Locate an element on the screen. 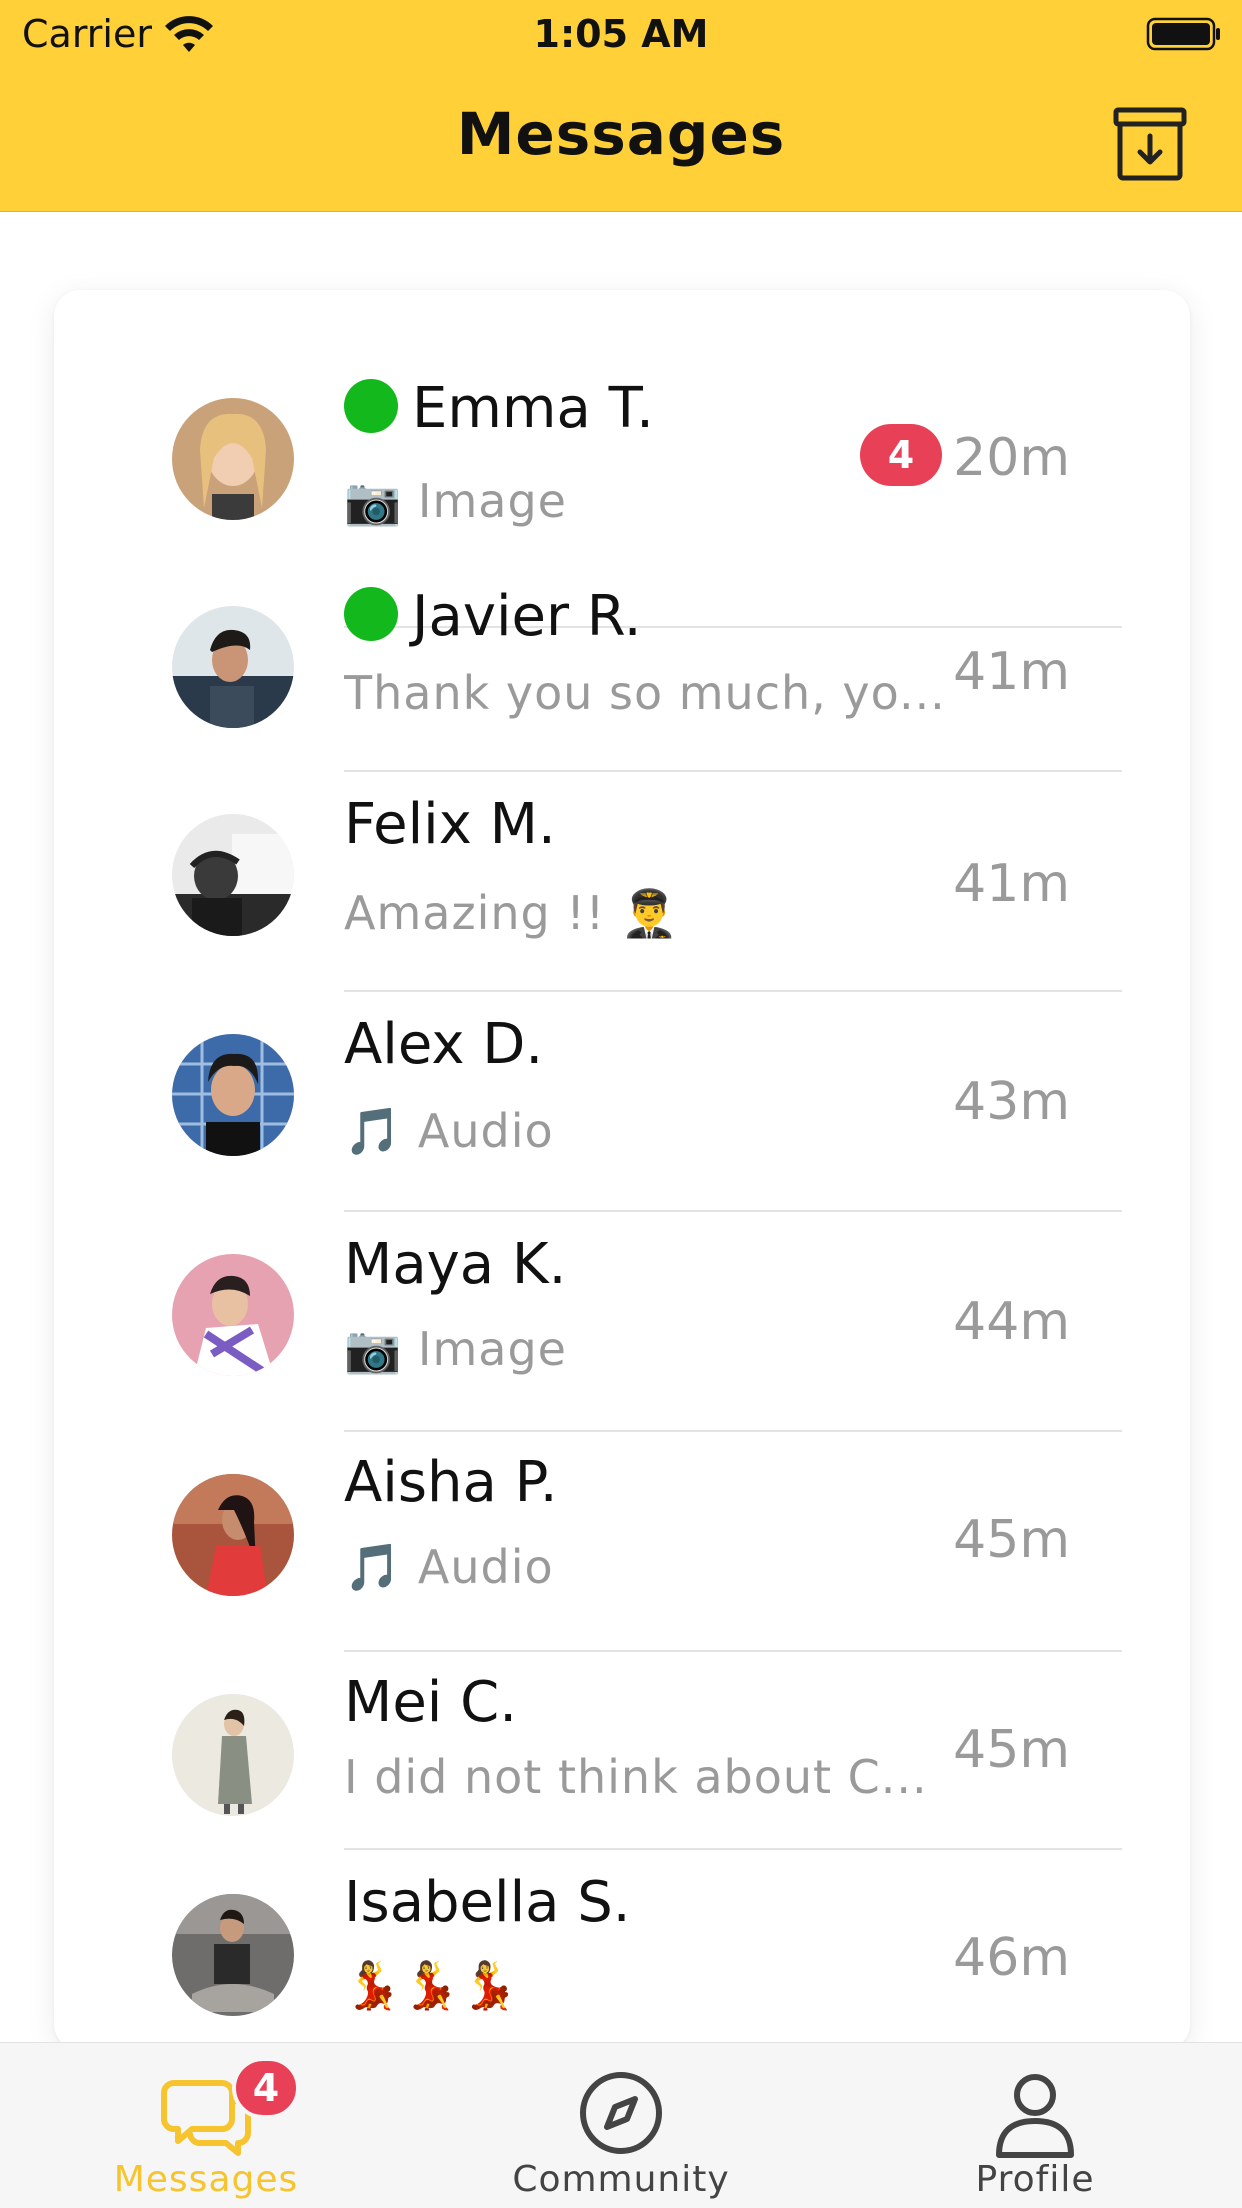 The width and height of the screenshot is (1242, 2208). contact-name: Alex D. is located at coordinates (444, 1044).